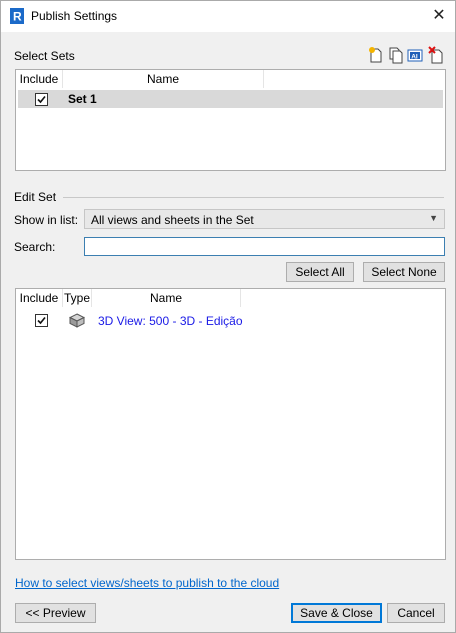 This screenshot has height=633, width=456. I want to click on select-all-button: Select All, so click(320, 272).